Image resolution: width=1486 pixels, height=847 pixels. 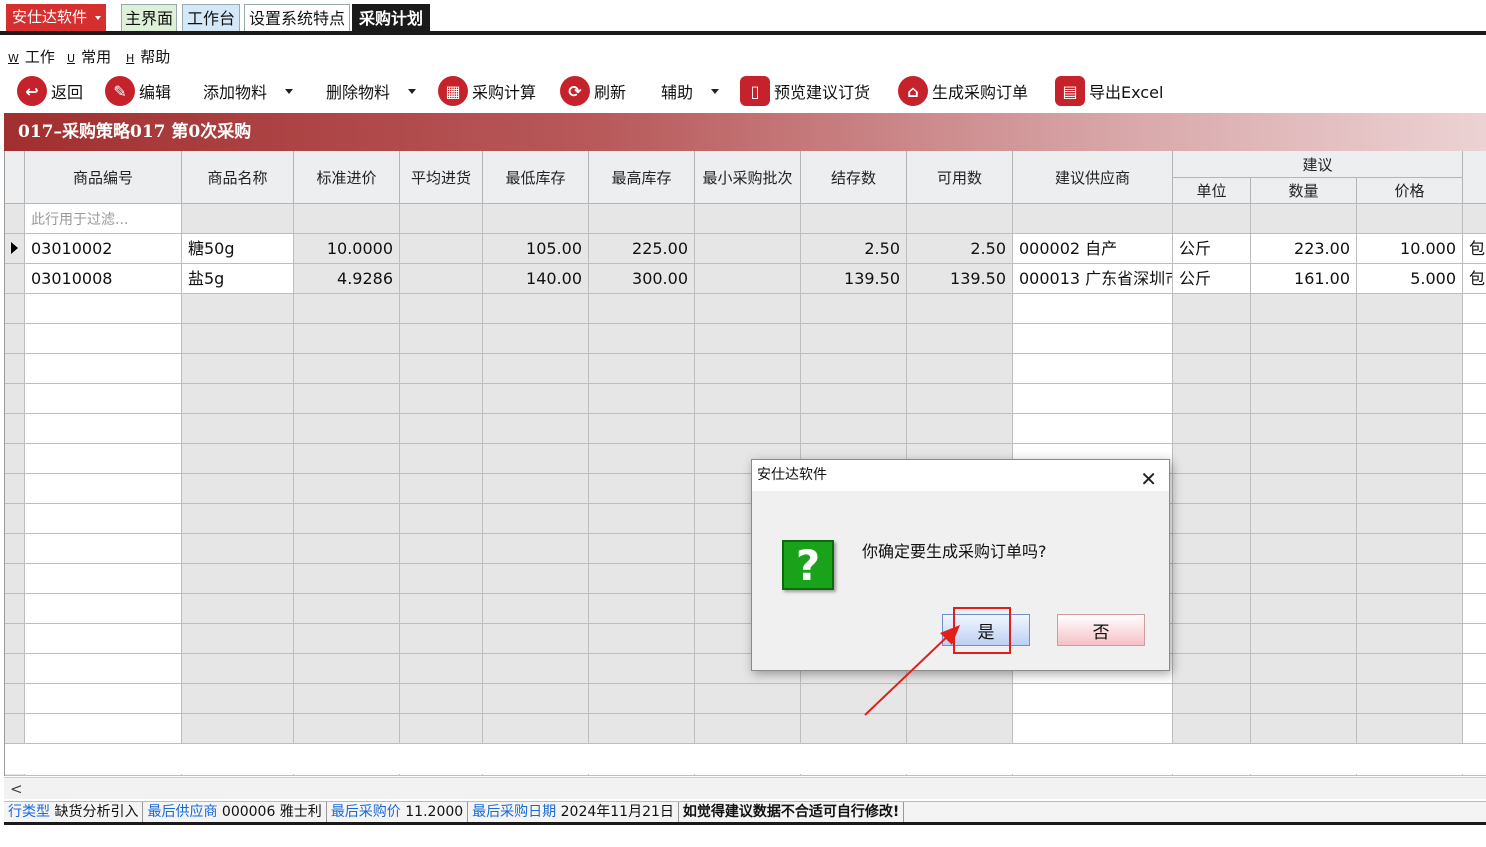 What do you see at coordinates (441, 177) in the screenshot?
I see `column-header: 平均进货` at bounding box center [441, 177].